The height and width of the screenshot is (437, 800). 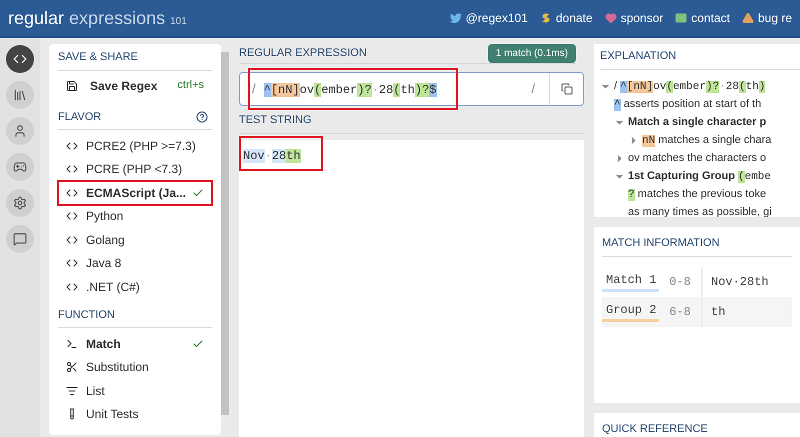 What do you see at coordinates (135, 240) in the screenshot?
I see `flavor-item: Golang` at bounding box center [135, 240].